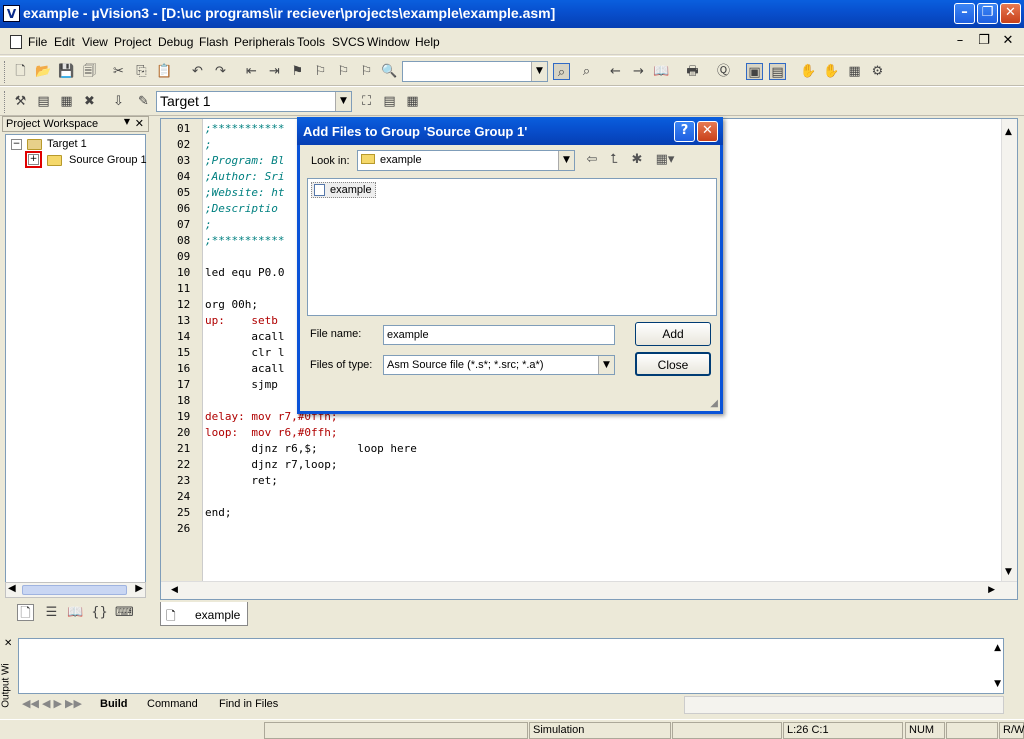  I want to click on up-folder-icon: ⮤, so click(614, 160).